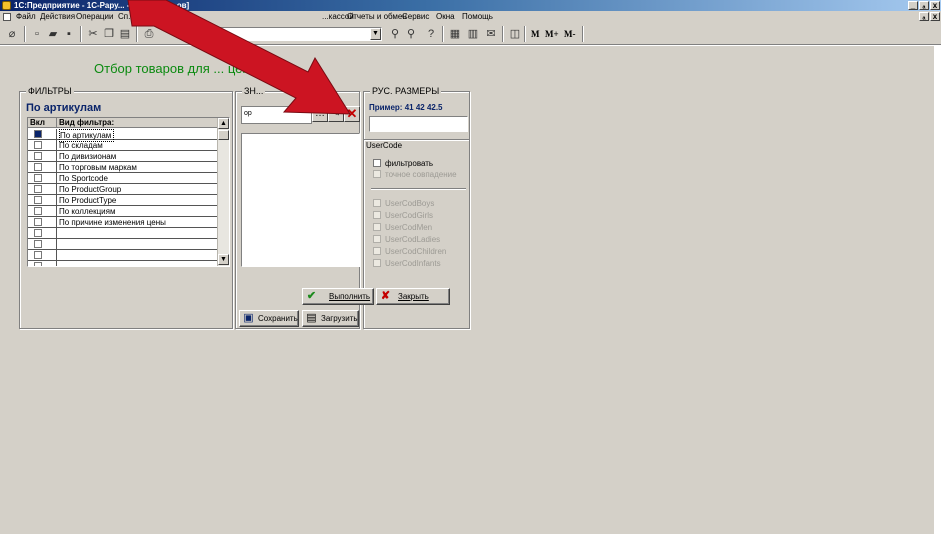 This screenshot has width=941, height=534. Describe the element at coordinates (149, 34) in the screenshot. I see `print-icon: ⎙` at that location.